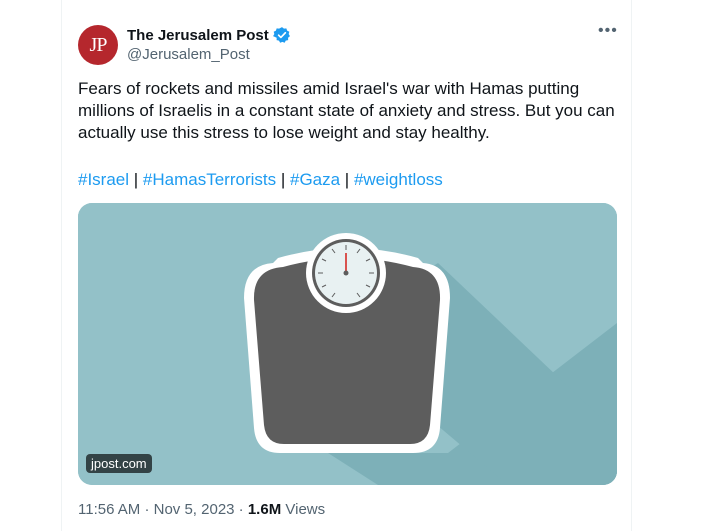 The width and height of the screenshot is (715, 531). Describe the element at coordinates (119, 463) in the screenshot. I see `media-source-badge: jpost.com` at that location.